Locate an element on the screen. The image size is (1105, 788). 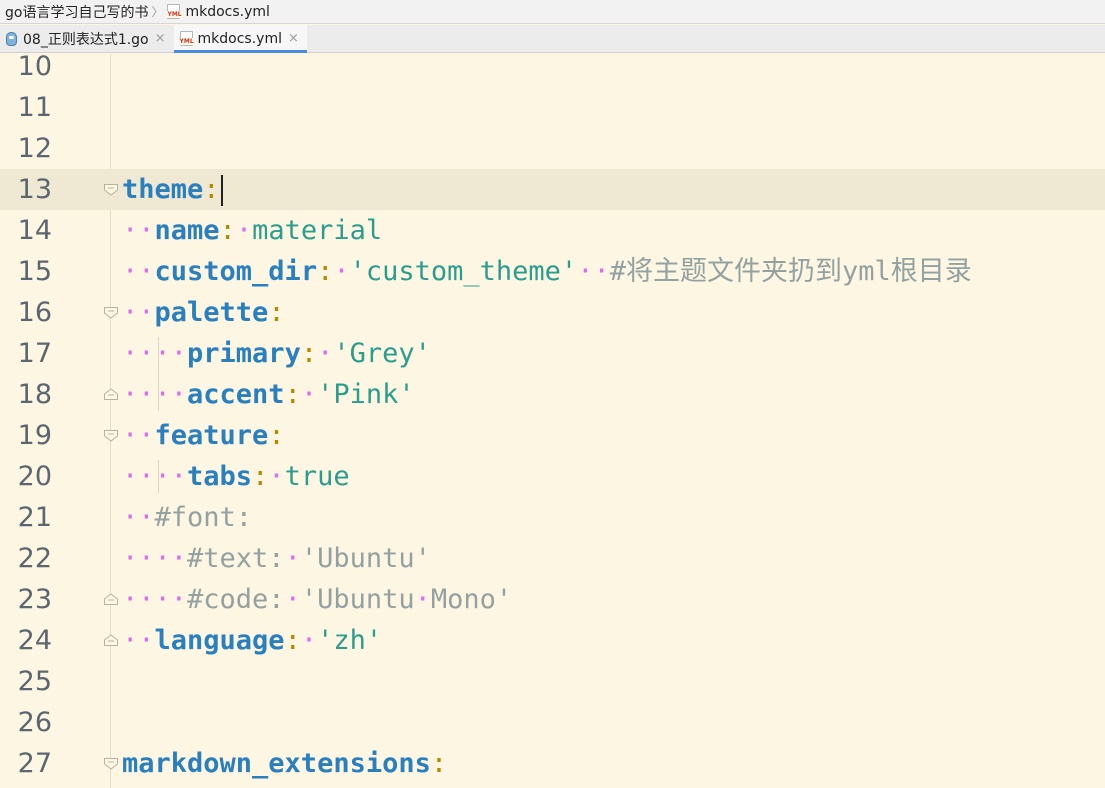
code-line: 21 ··#font: is located at coordinates (552, 517).